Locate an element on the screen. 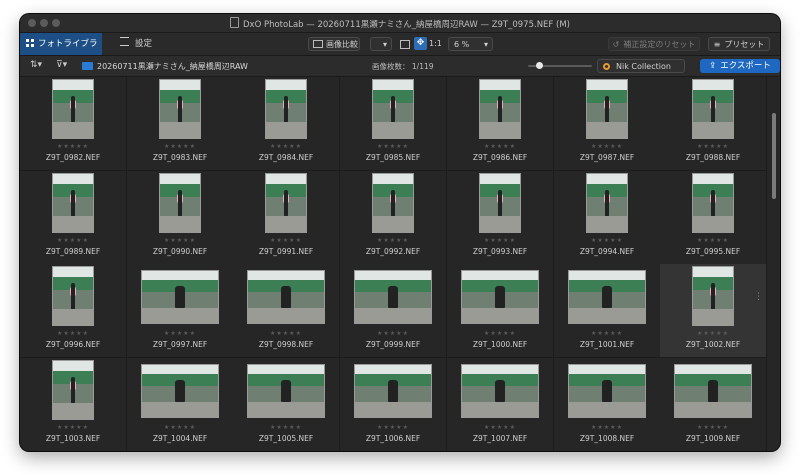 The image size is (800, 475). crop-icon is located at coordinates (405, 44).